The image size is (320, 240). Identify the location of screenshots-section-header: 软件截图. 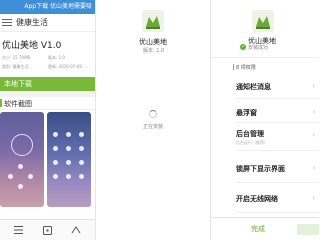
(47, 103).